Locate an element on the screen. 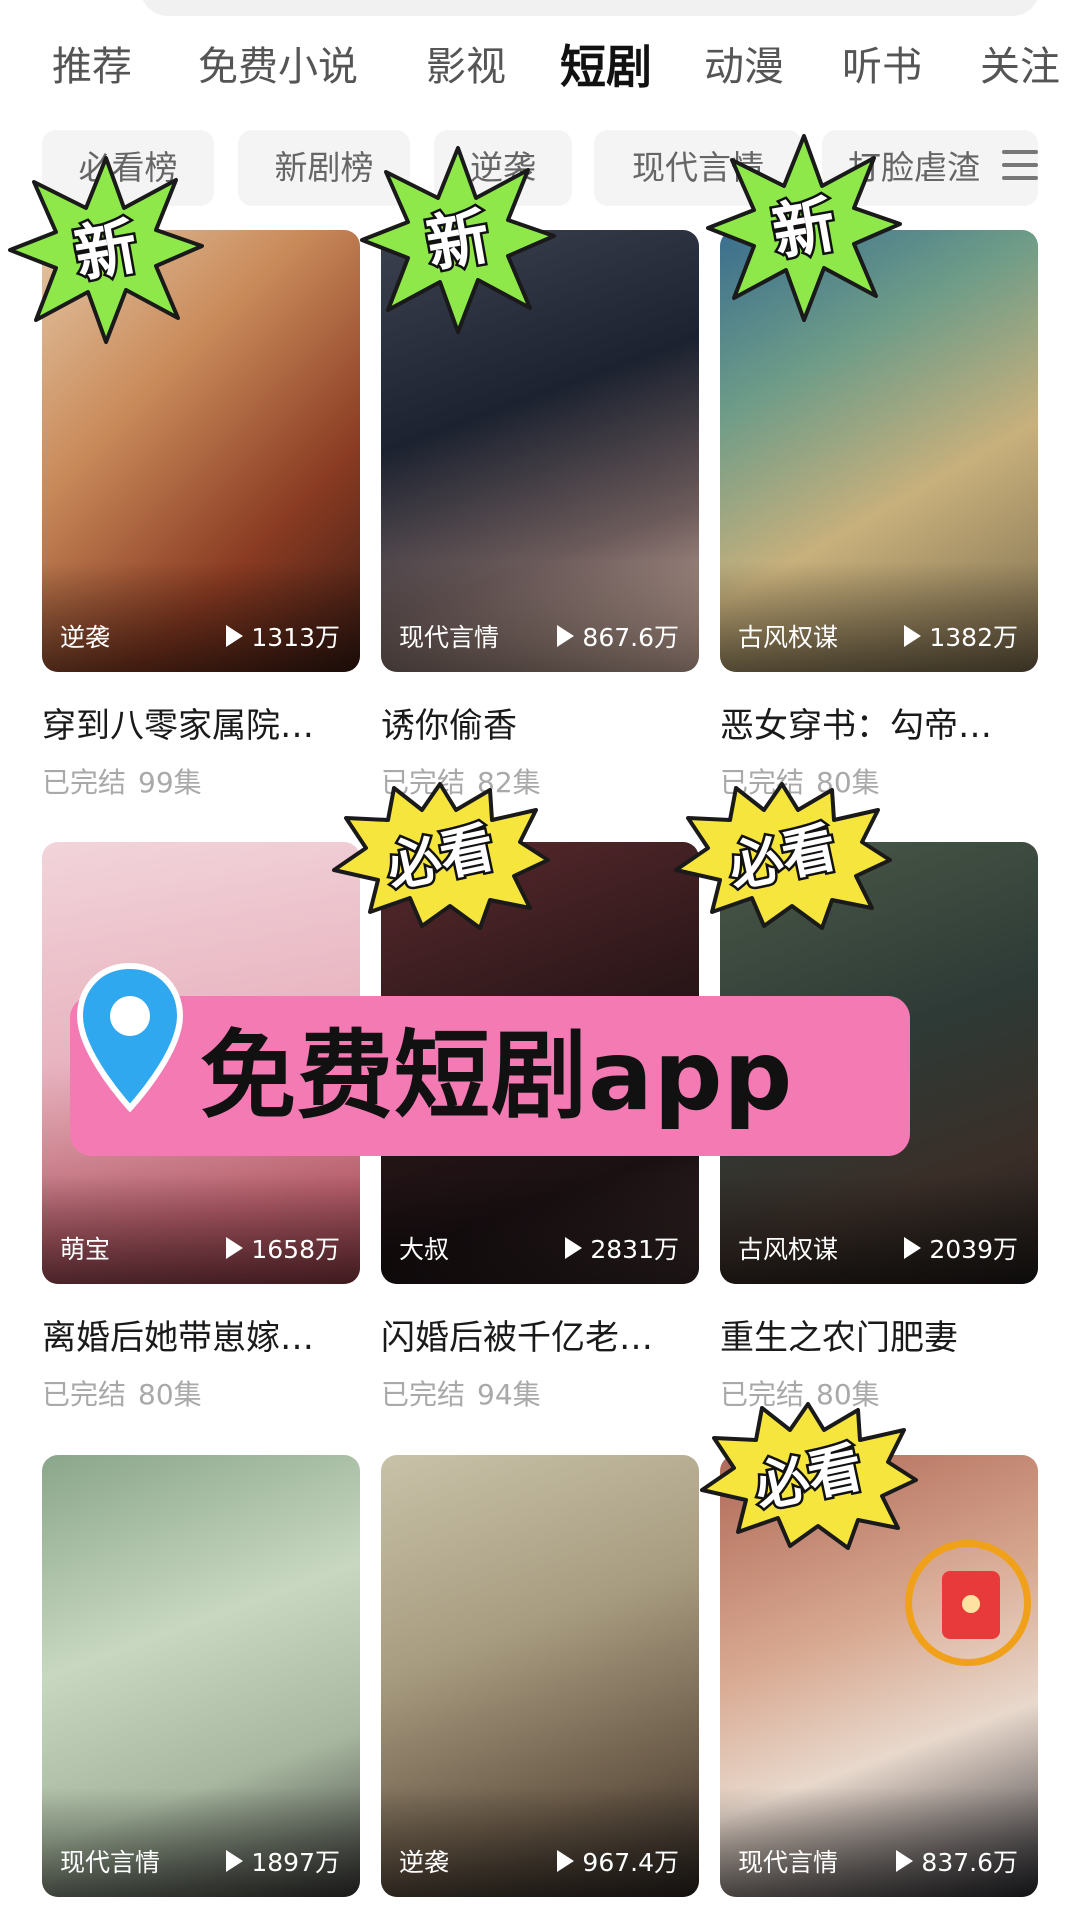 The height and width of the screenshot is (1931, 1080). drama-poster: 逆袭 967.4万 is located at coordinates (540, 1676).